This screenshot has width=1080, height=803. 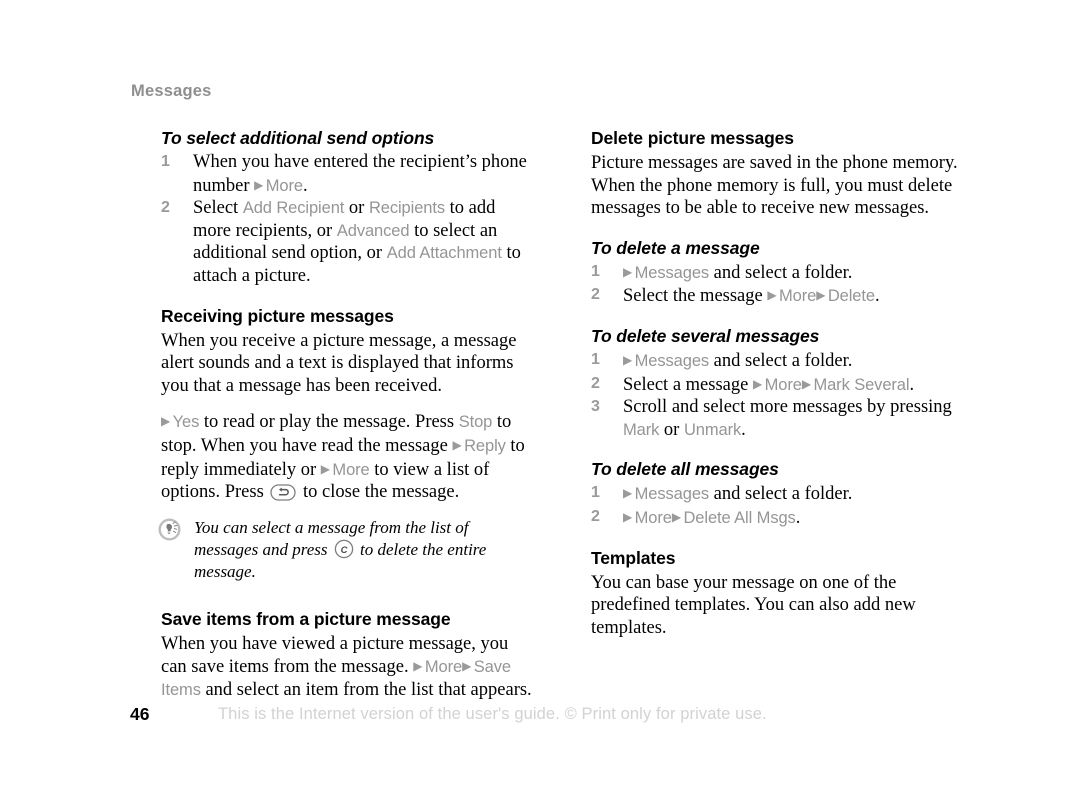 I want to click on ui-command-text: Messages, so click(x=672, y=360).